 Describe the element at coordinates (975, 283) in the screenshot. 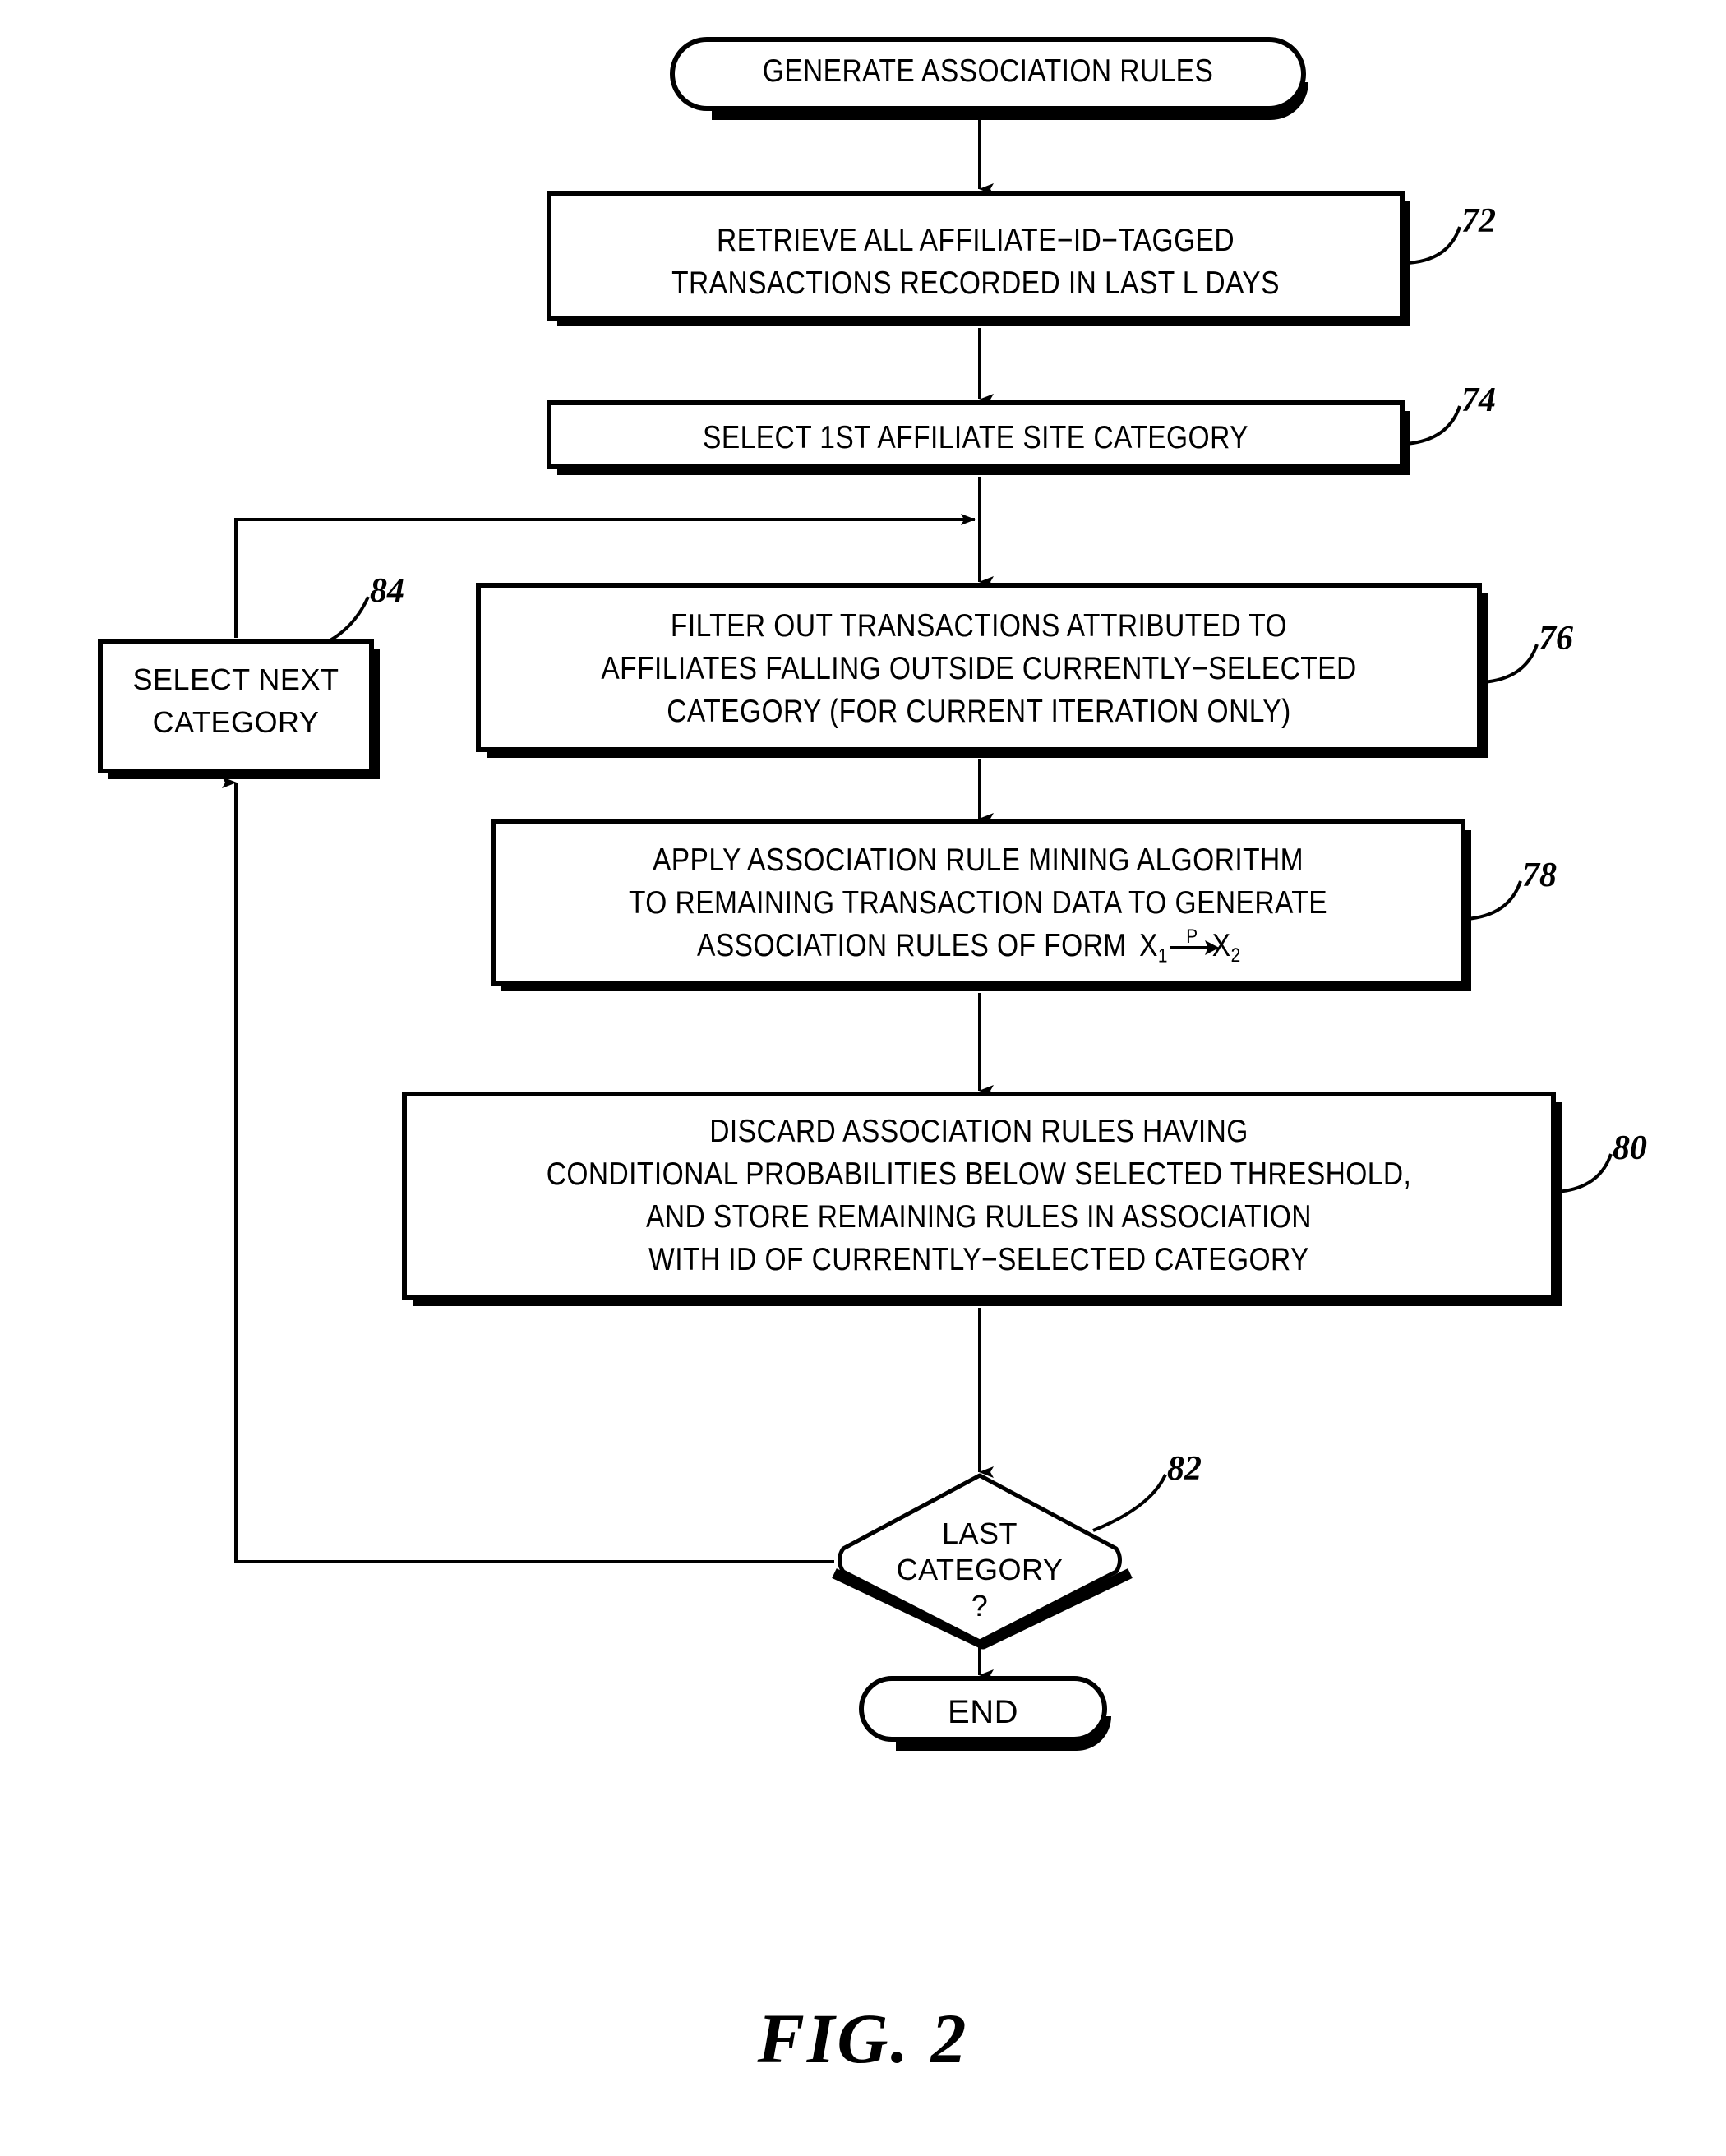

I see `retrieve-transactions-line-2: TRANSACTIONS RECORDED IN LAST L DAYS` at that location.